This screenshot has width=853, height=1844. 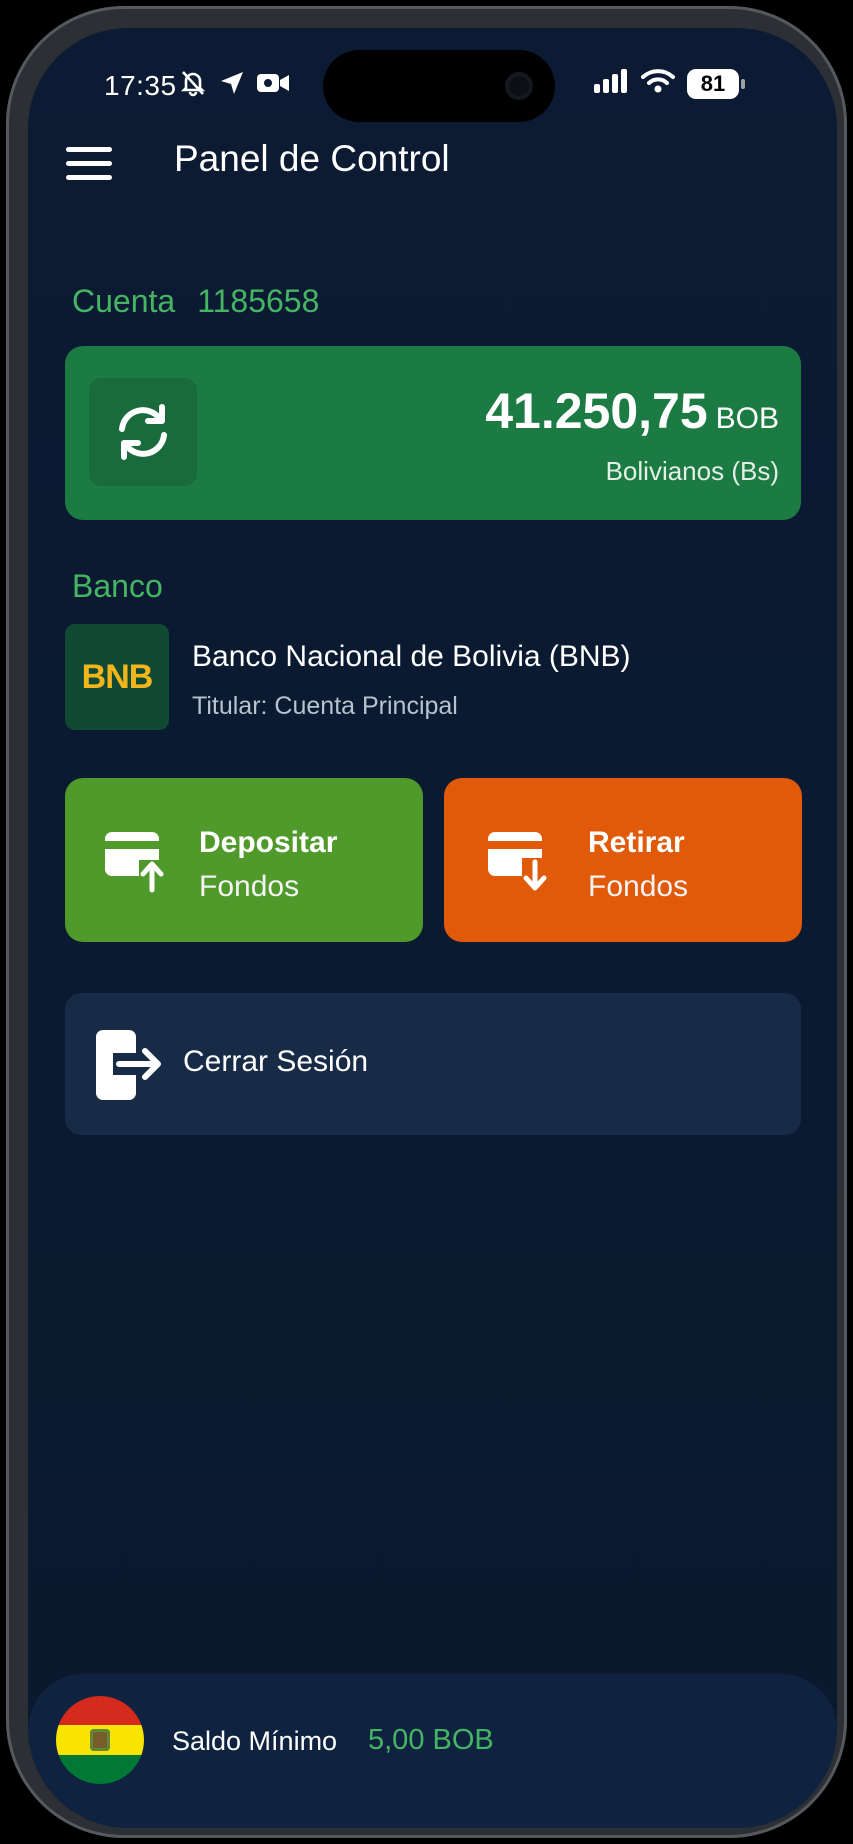 I want to click on minimum-balance-label: Saldo Mínimo, so click(x=255, y=1741).